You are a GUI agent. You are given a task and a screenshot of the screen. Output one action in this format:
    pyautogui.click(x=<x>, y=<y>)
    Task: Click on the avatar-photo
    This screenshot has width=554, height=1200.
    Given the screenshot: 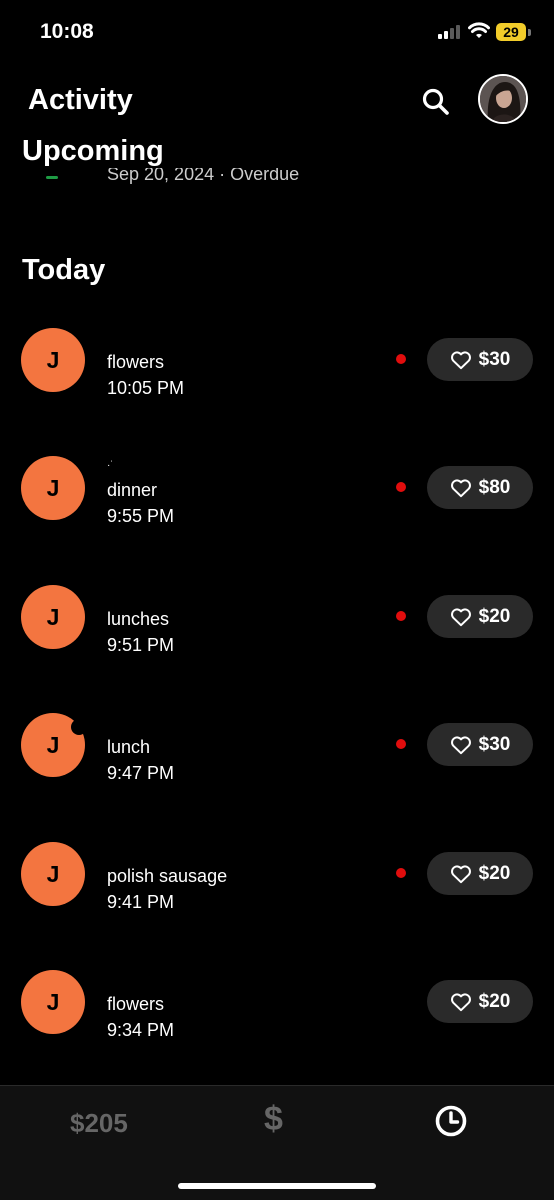 What is the action you would take?
    pyautogui.click(x=503, y=99)
    